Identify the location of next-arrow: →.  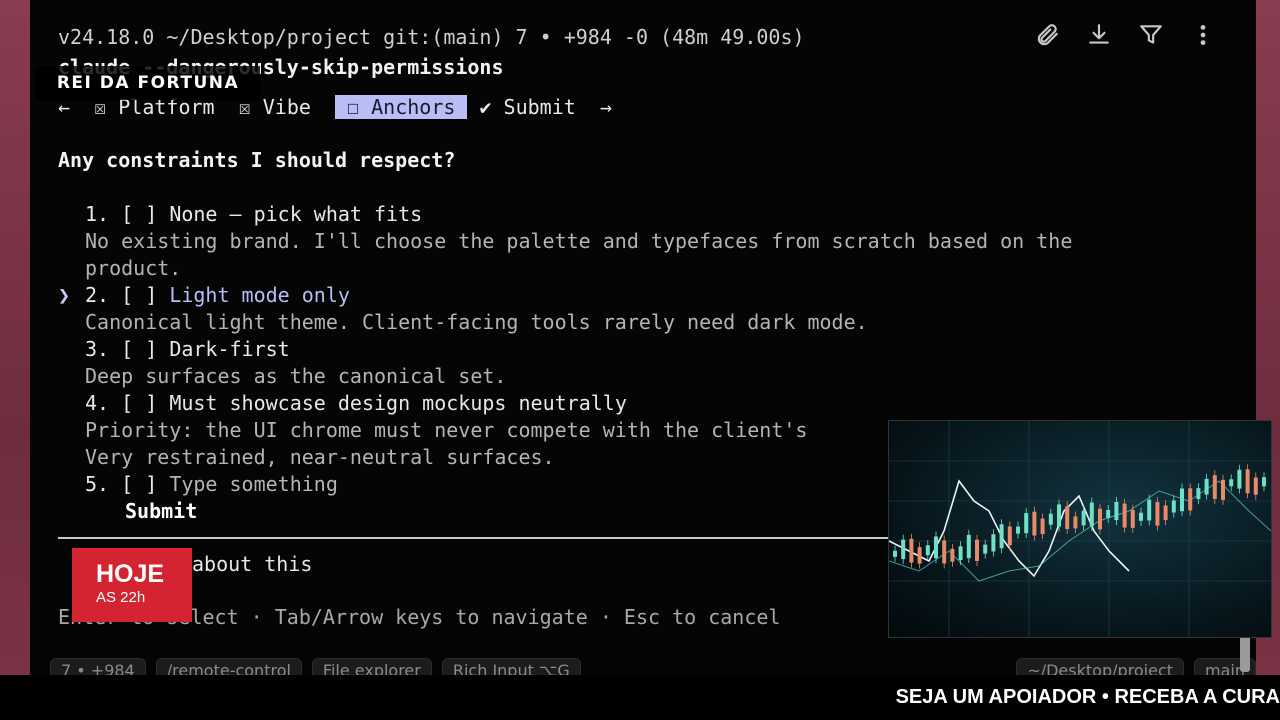
(606, 107).